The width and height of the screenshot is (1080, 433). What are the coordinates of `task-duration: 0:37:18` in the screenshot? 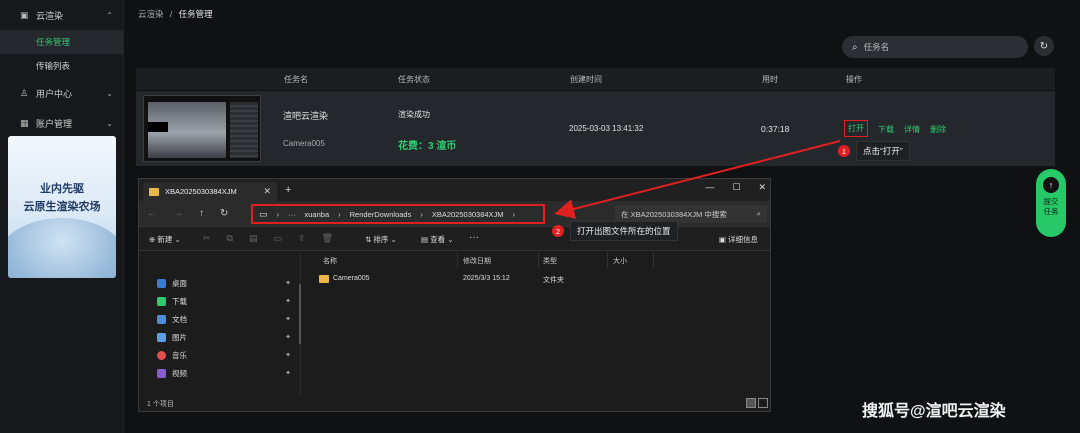 It's located at (775, 129).